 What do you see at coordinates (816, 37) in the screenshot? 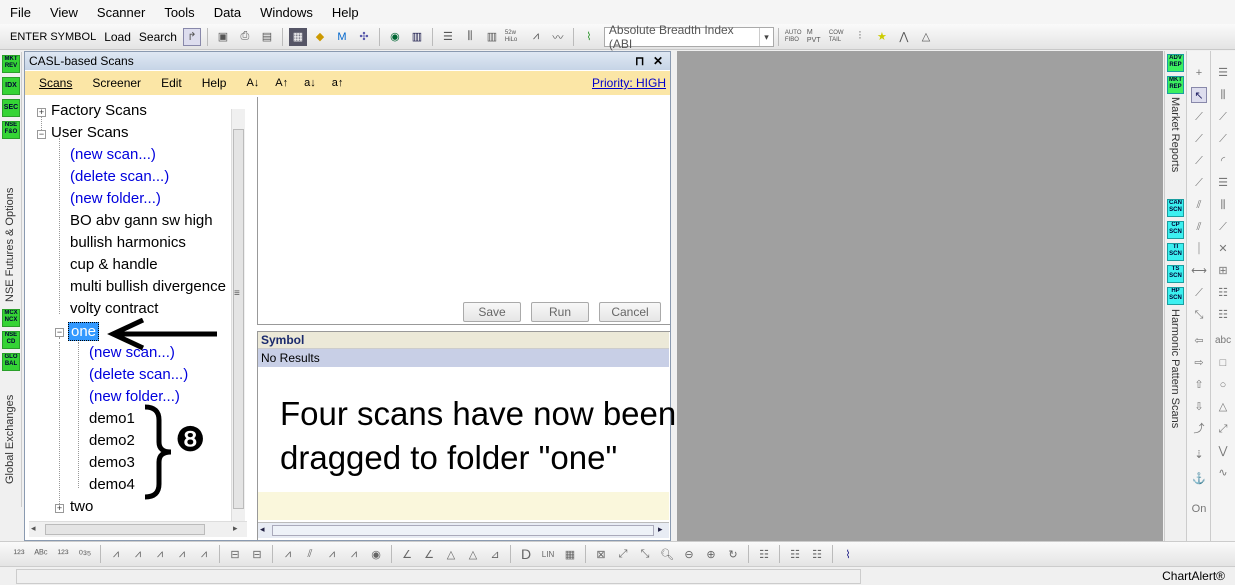
I see `pivot-icon: M PVT` at bounding box center [816, 37].